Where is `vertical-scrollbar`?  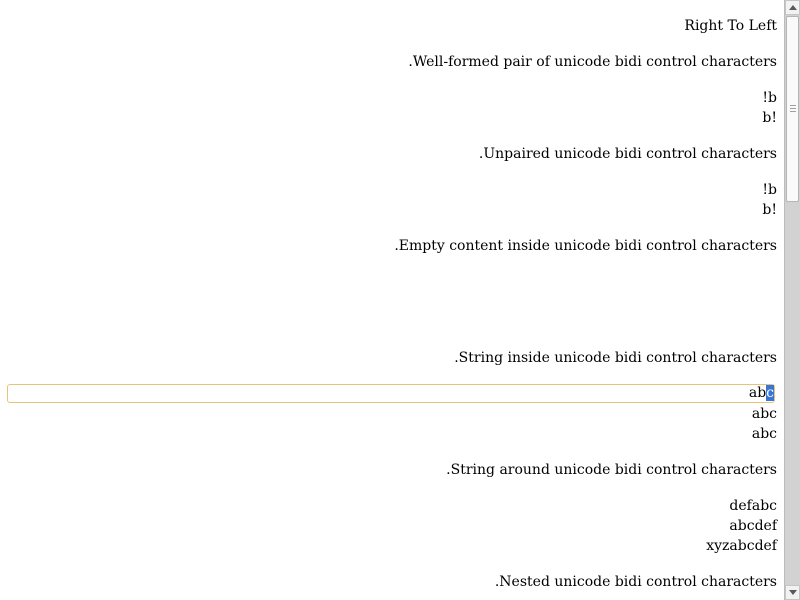 vertical-scrollbar is located at coordinates (792, 300).